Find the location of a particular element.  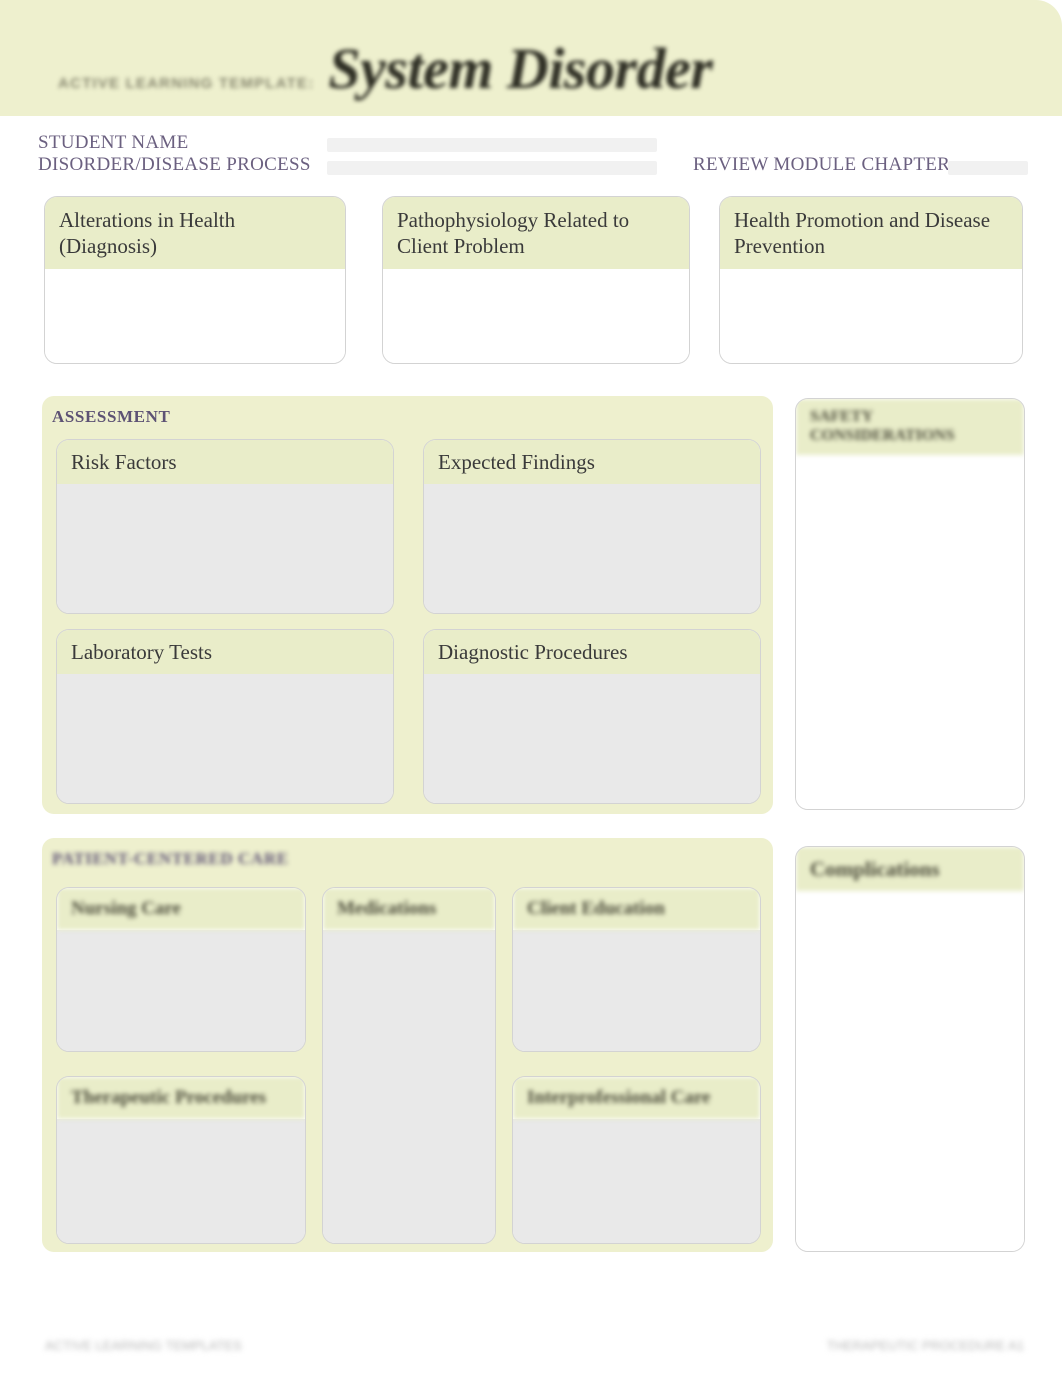

alterations-in-health-input is located at coordinates (195, 316).